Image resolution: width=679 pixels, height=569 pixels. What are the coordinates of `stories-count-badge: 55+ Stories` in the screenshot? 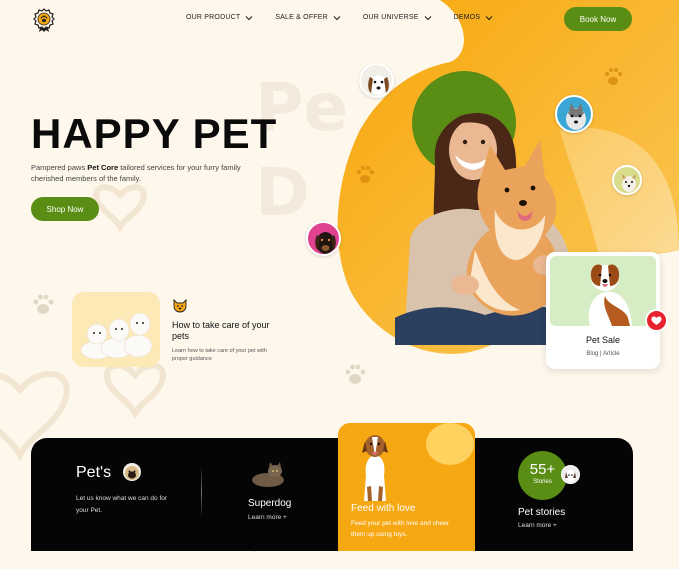 It's located at (542, 475).